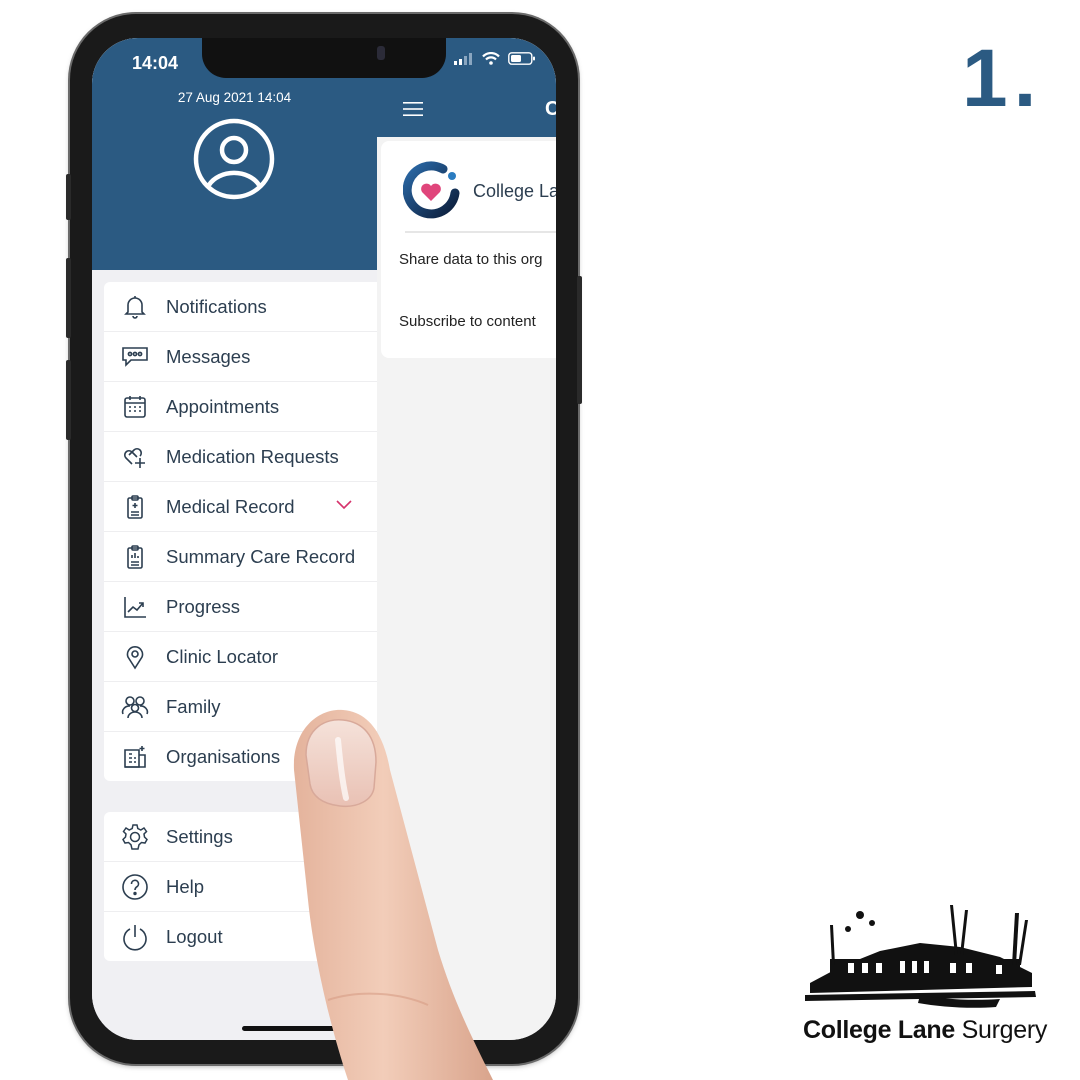 Image resolution: width=1080 pixels, height=1080 pixels. Describe the element at coordinates (234, 159) in the screenshot. I see `user-circle-icon` at that location.